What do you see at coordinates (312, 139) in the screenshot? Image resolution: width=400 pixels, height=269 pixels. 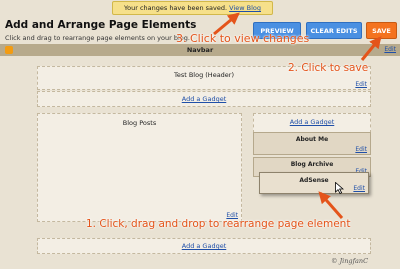 I see `about-me-title: About Me` at bounding box center [312, 139].